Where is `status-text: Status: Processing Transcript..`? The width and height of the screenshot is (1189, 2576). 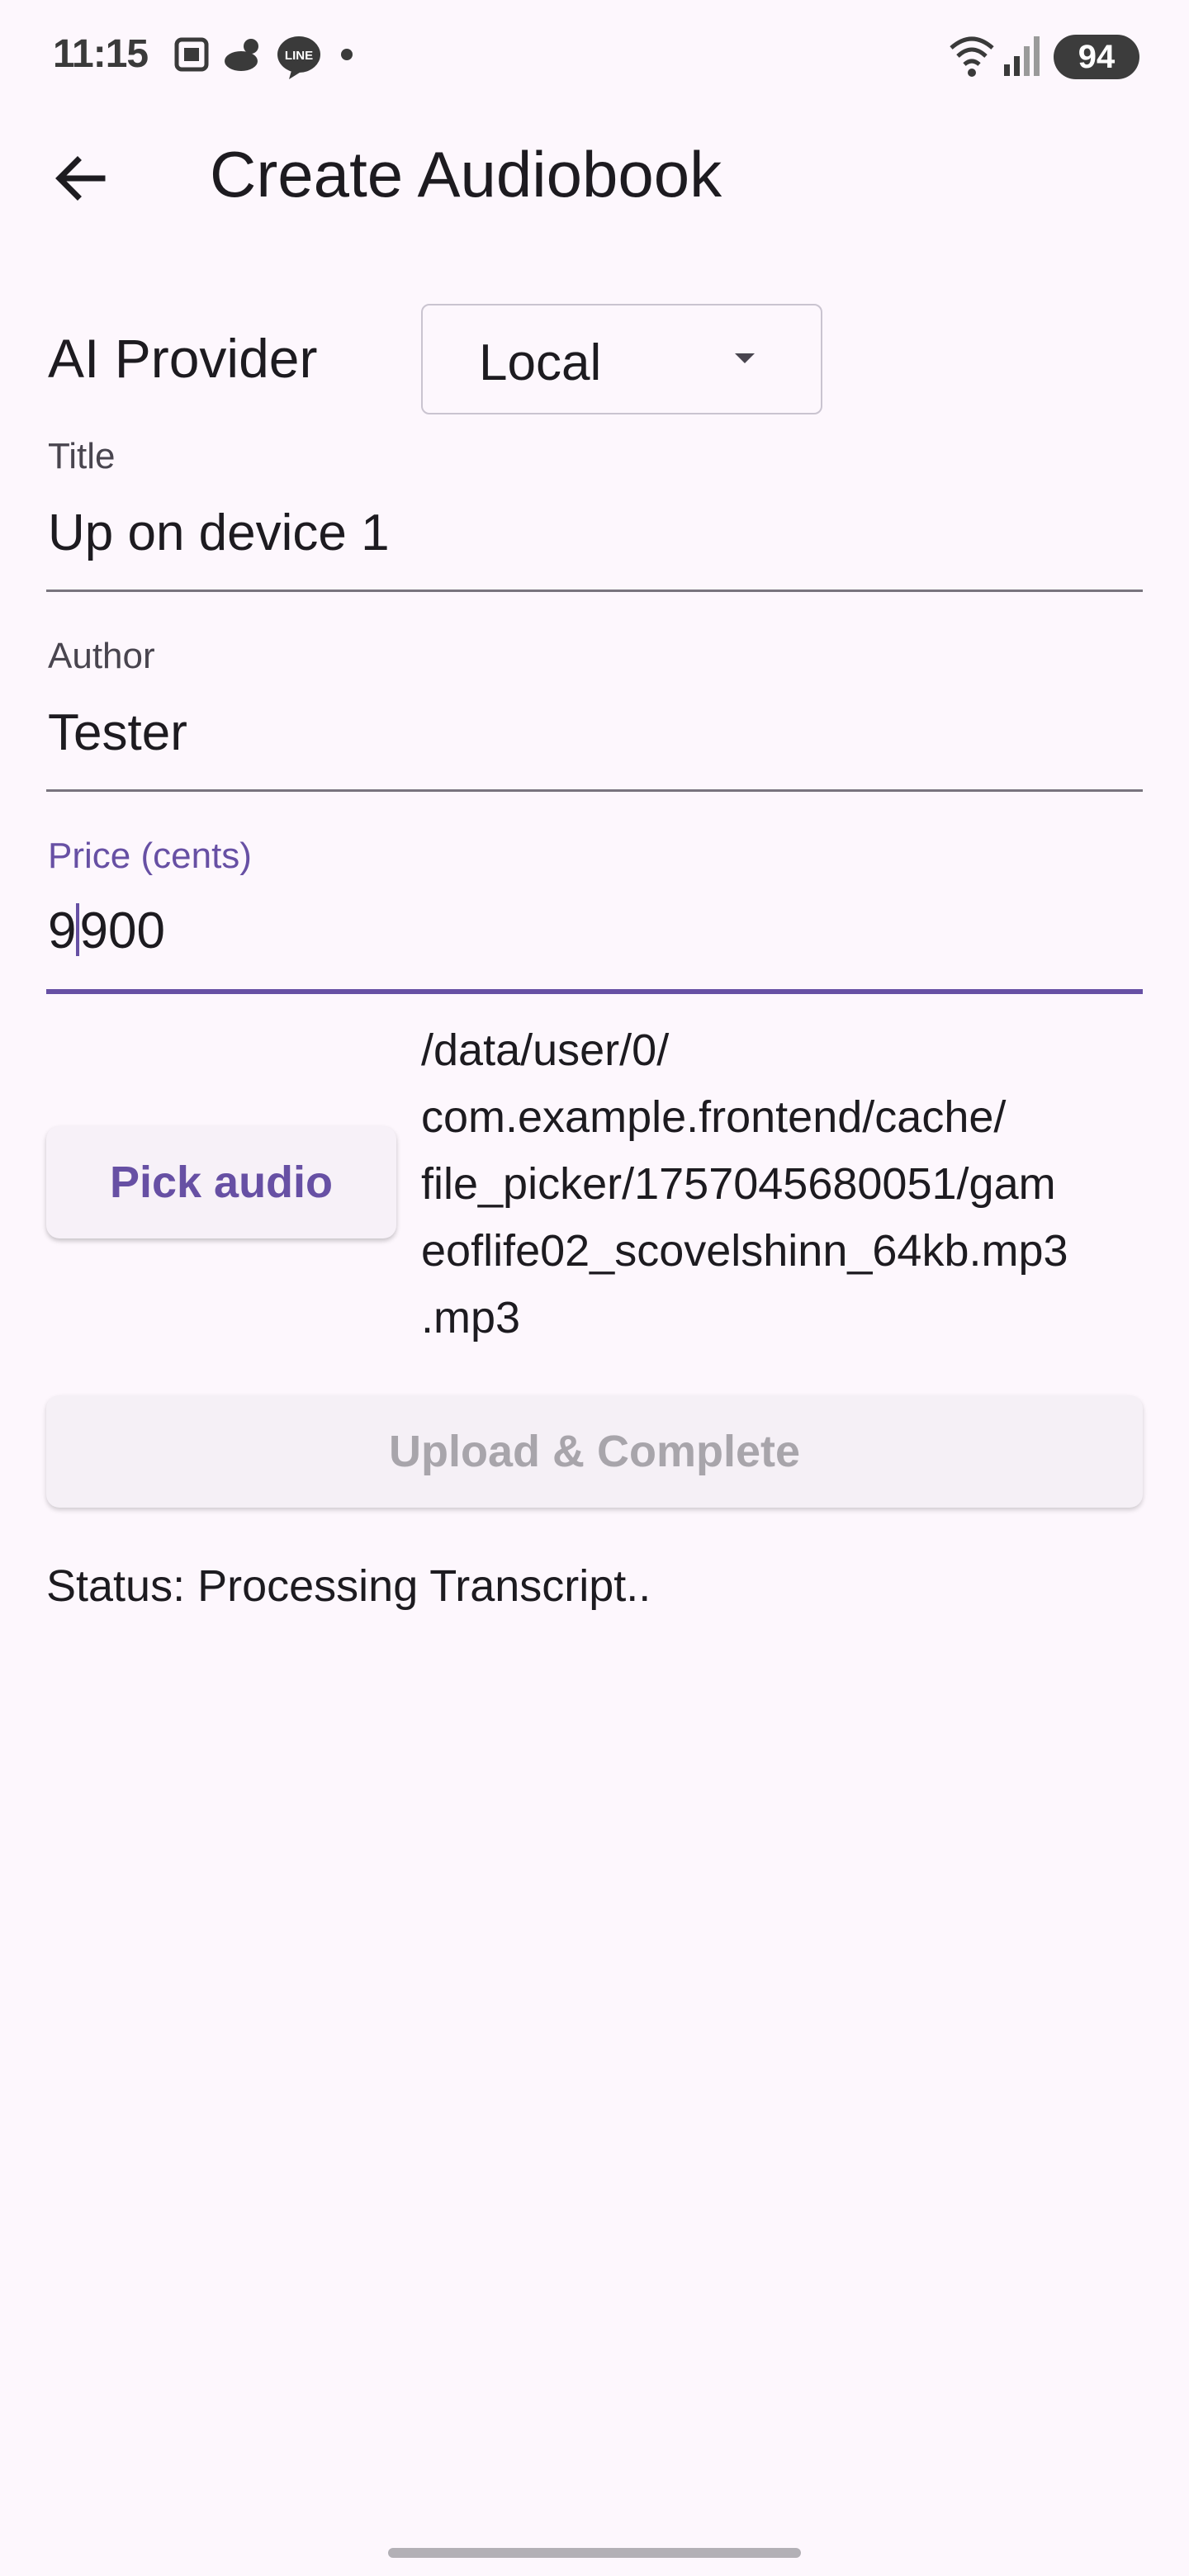
status-text: Status: Processing Transcript.. is located at coordinates (348, 1586).